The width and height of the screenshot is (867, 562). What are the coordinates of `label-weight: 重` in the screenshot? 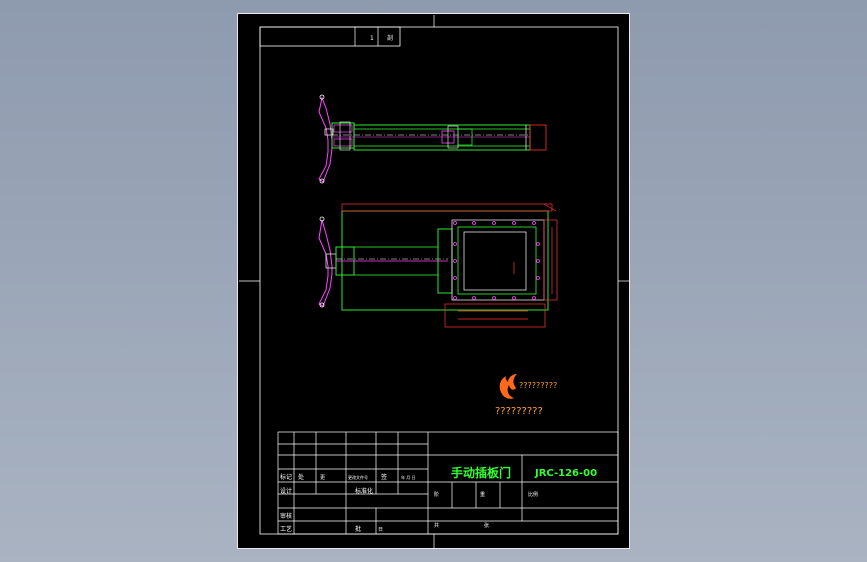 It's located at (482, 494).